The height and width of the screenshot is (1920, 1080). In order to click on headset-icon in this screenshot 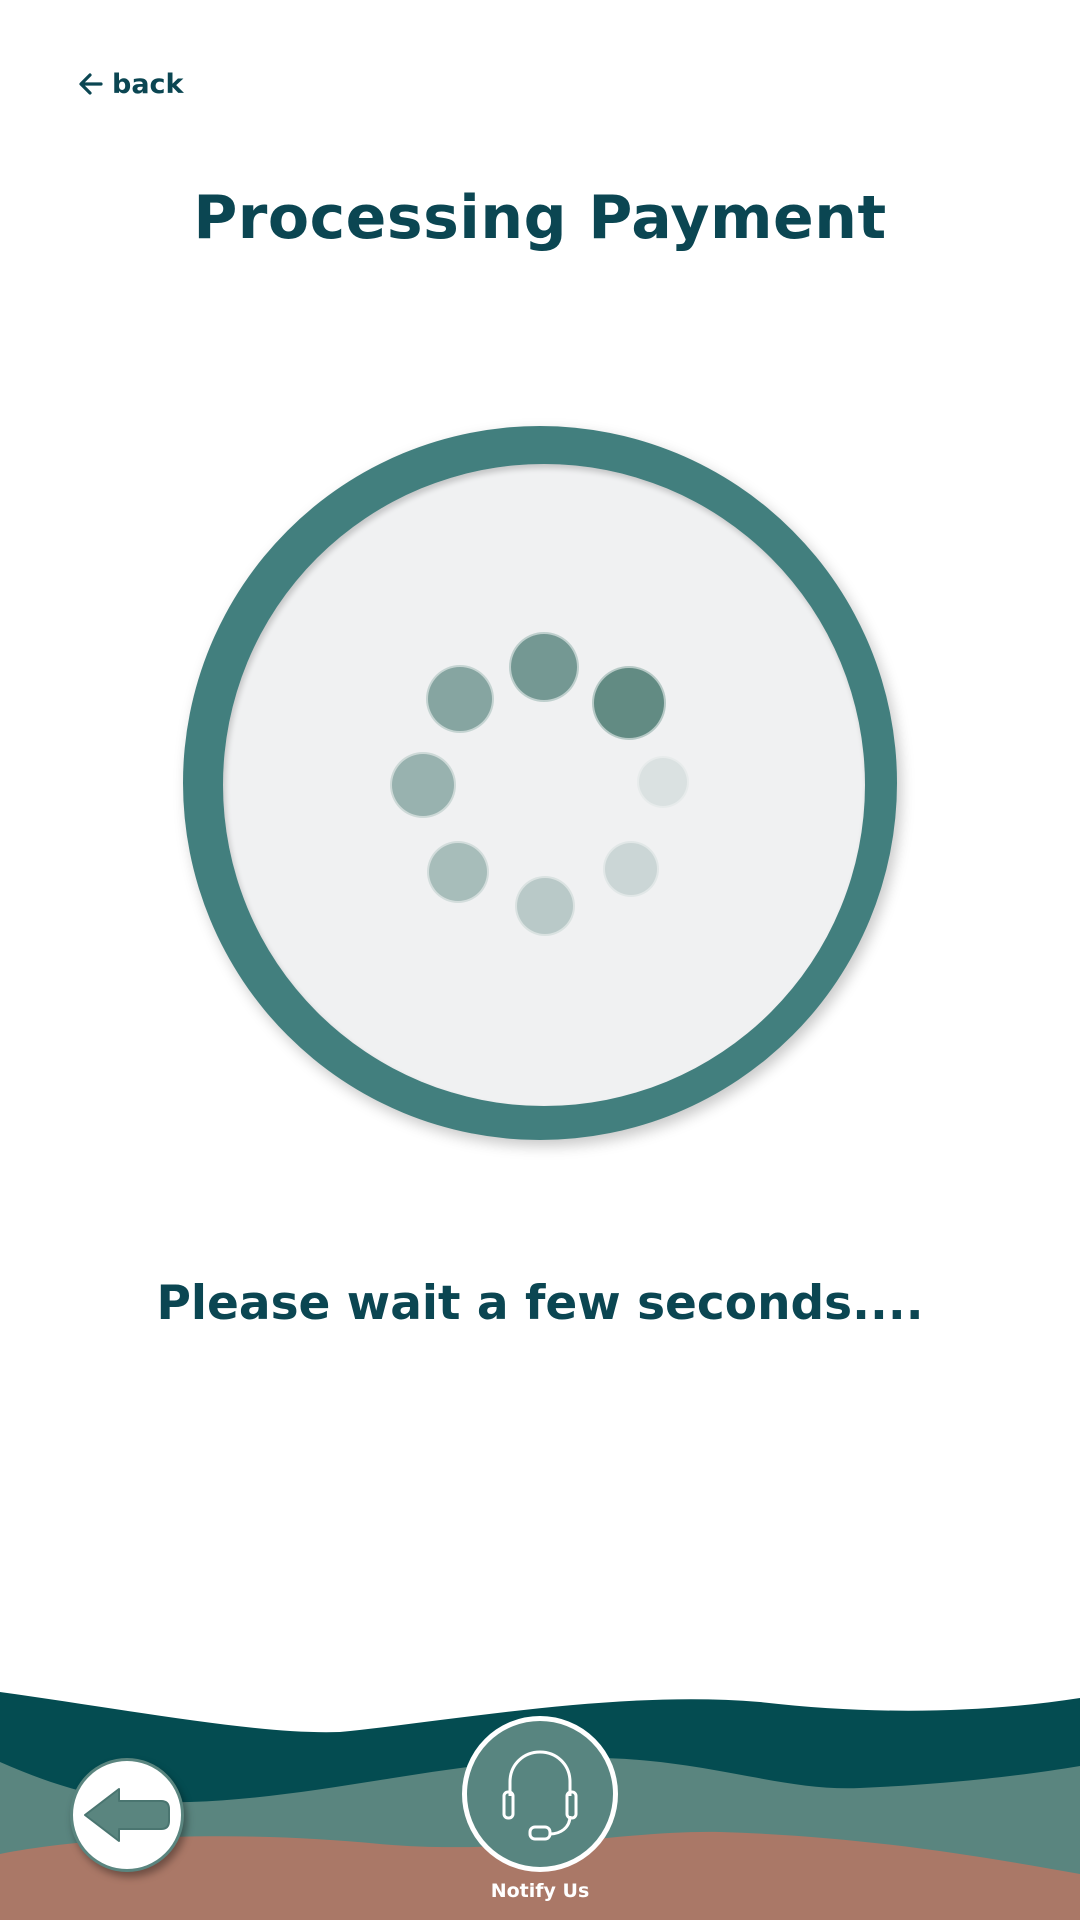, I will do `click(540, 1794)`.